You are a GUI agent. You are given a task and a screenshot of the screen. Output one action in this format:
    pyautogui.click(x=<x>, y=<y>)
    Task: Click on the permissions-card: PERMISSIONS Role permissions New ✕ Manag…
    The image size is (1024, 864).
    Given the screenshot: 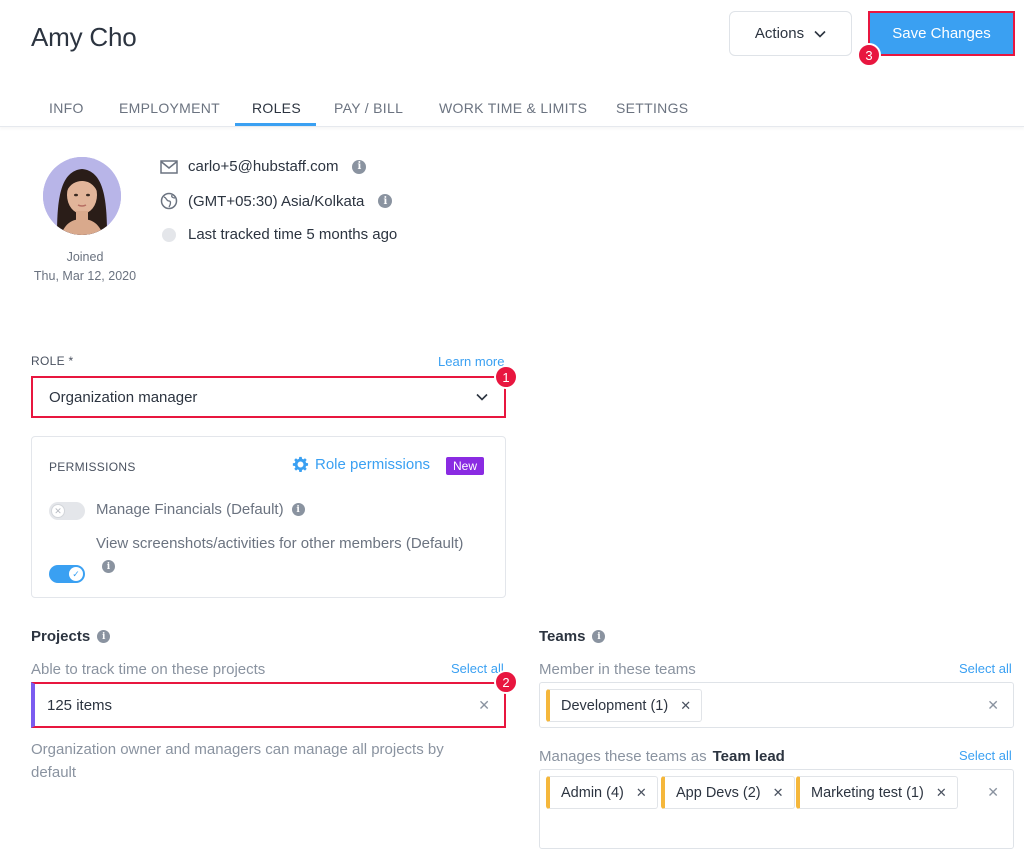 What is the action you would take?
    pyautogui.click(x=268, y=517)
    